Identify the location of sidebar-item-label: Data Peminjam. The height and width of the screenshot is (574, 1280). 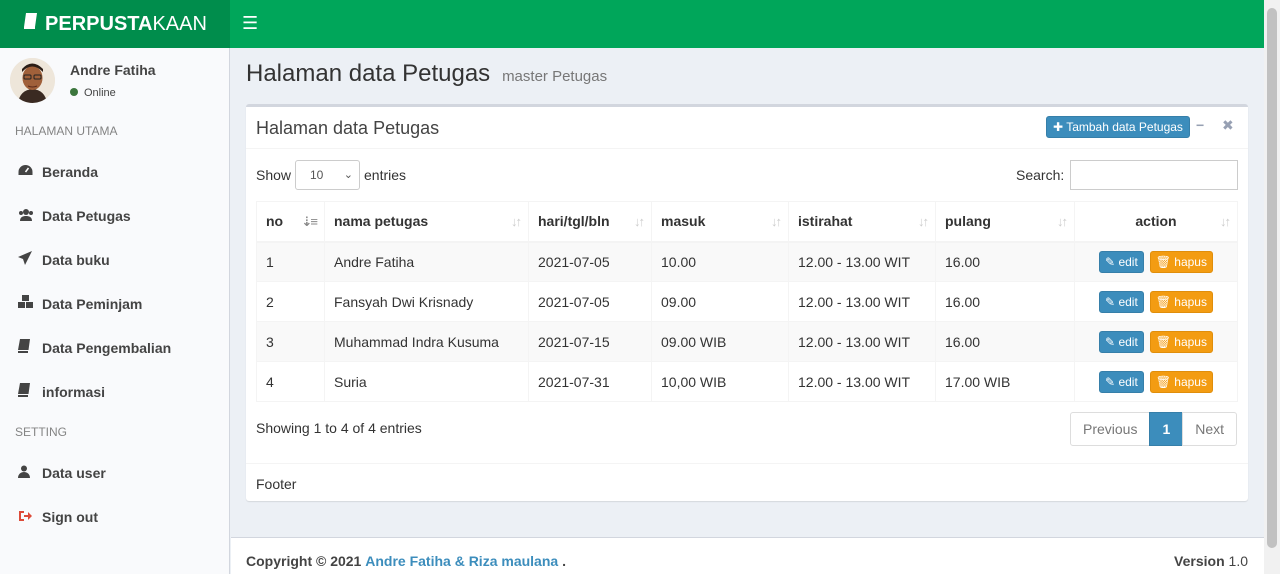
(92, 304).